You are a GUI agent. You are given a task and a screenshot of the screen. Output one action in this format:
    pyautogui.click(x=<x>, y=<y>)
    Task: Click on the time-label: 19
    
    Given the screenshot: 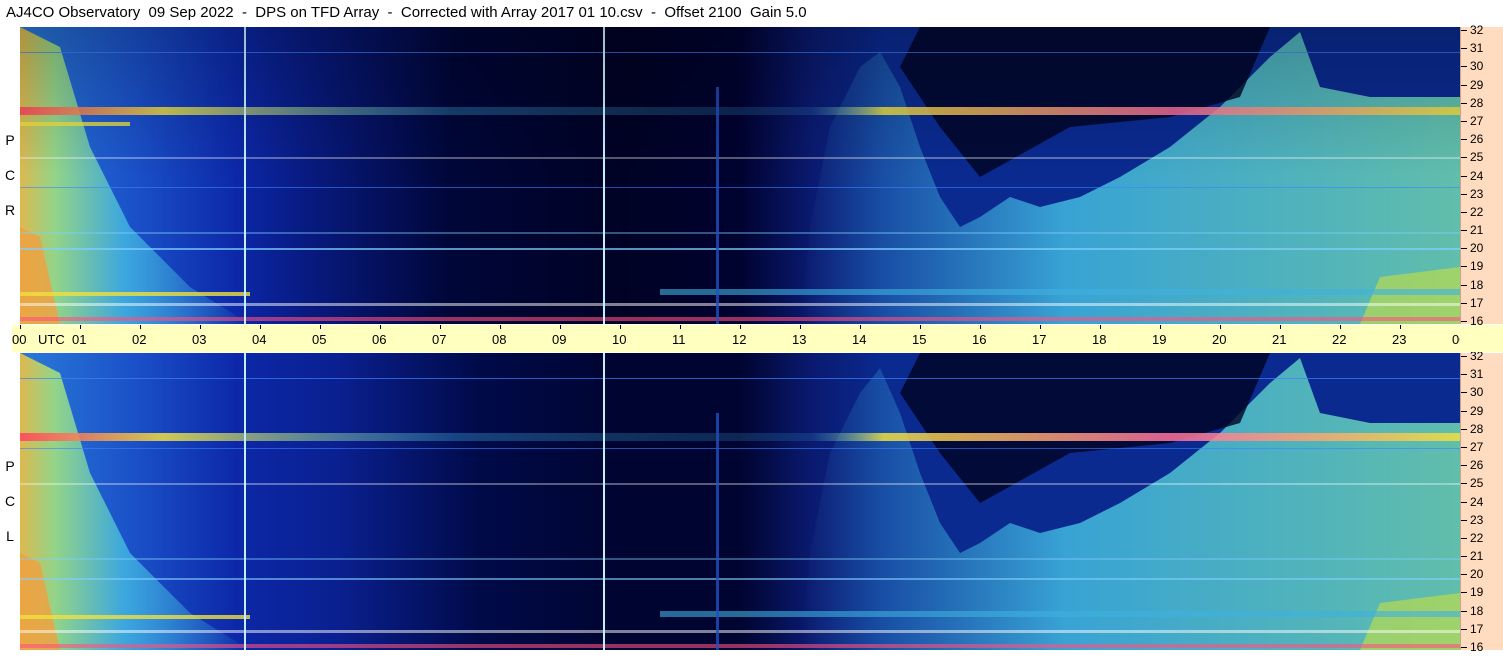 What is the action you would take?
    pyautogui.click(x=1159, y=339)
    